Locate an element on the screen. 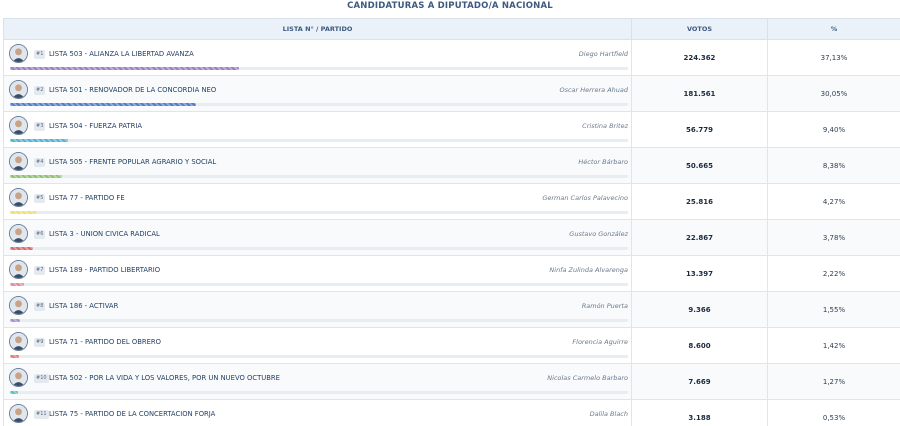 This screenshot has width=900, height=426. rank-badge: #10 is located at coordinates (41, 378).